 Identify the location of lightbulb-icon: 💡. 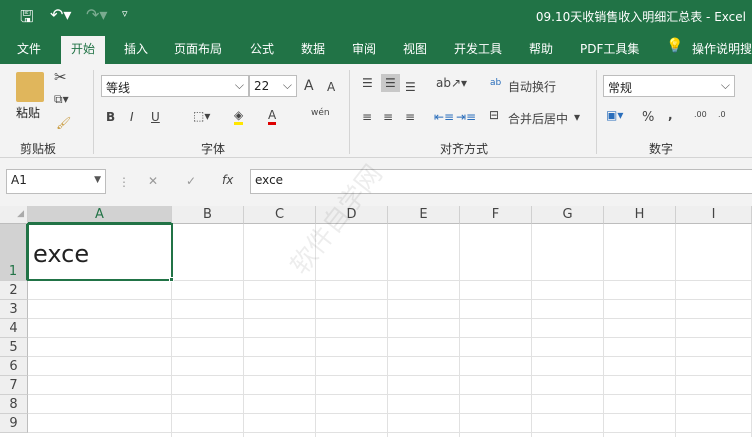
(675, 46).